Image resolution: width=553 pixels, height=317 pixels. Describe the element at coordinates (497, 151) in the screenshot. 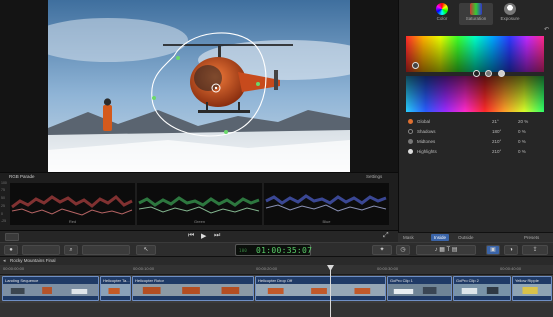

I see `row-highlights-angle: 210°` at that location.